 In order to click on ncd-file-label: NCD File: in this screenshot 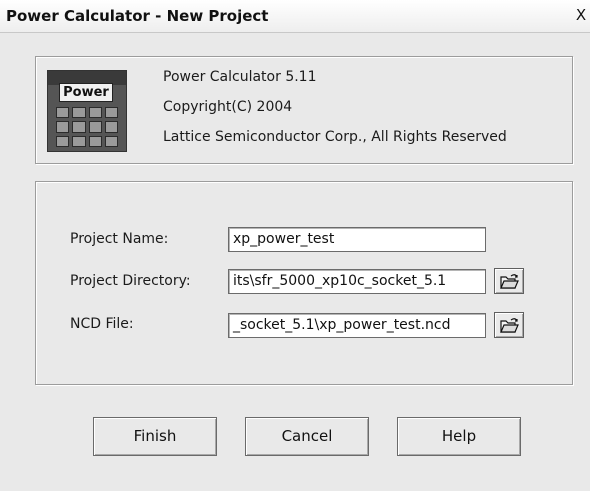, I will do `click(102, 324)`.